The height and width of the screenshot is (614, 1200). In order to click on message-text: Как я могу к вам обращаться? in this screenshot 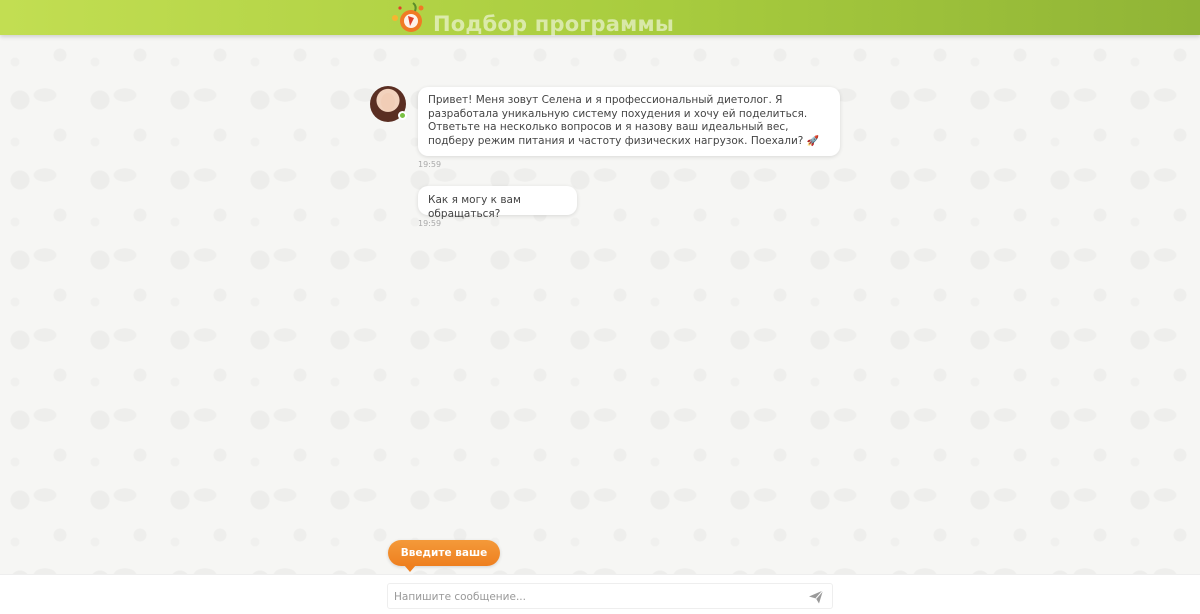, I will do `click(474, 207)`.